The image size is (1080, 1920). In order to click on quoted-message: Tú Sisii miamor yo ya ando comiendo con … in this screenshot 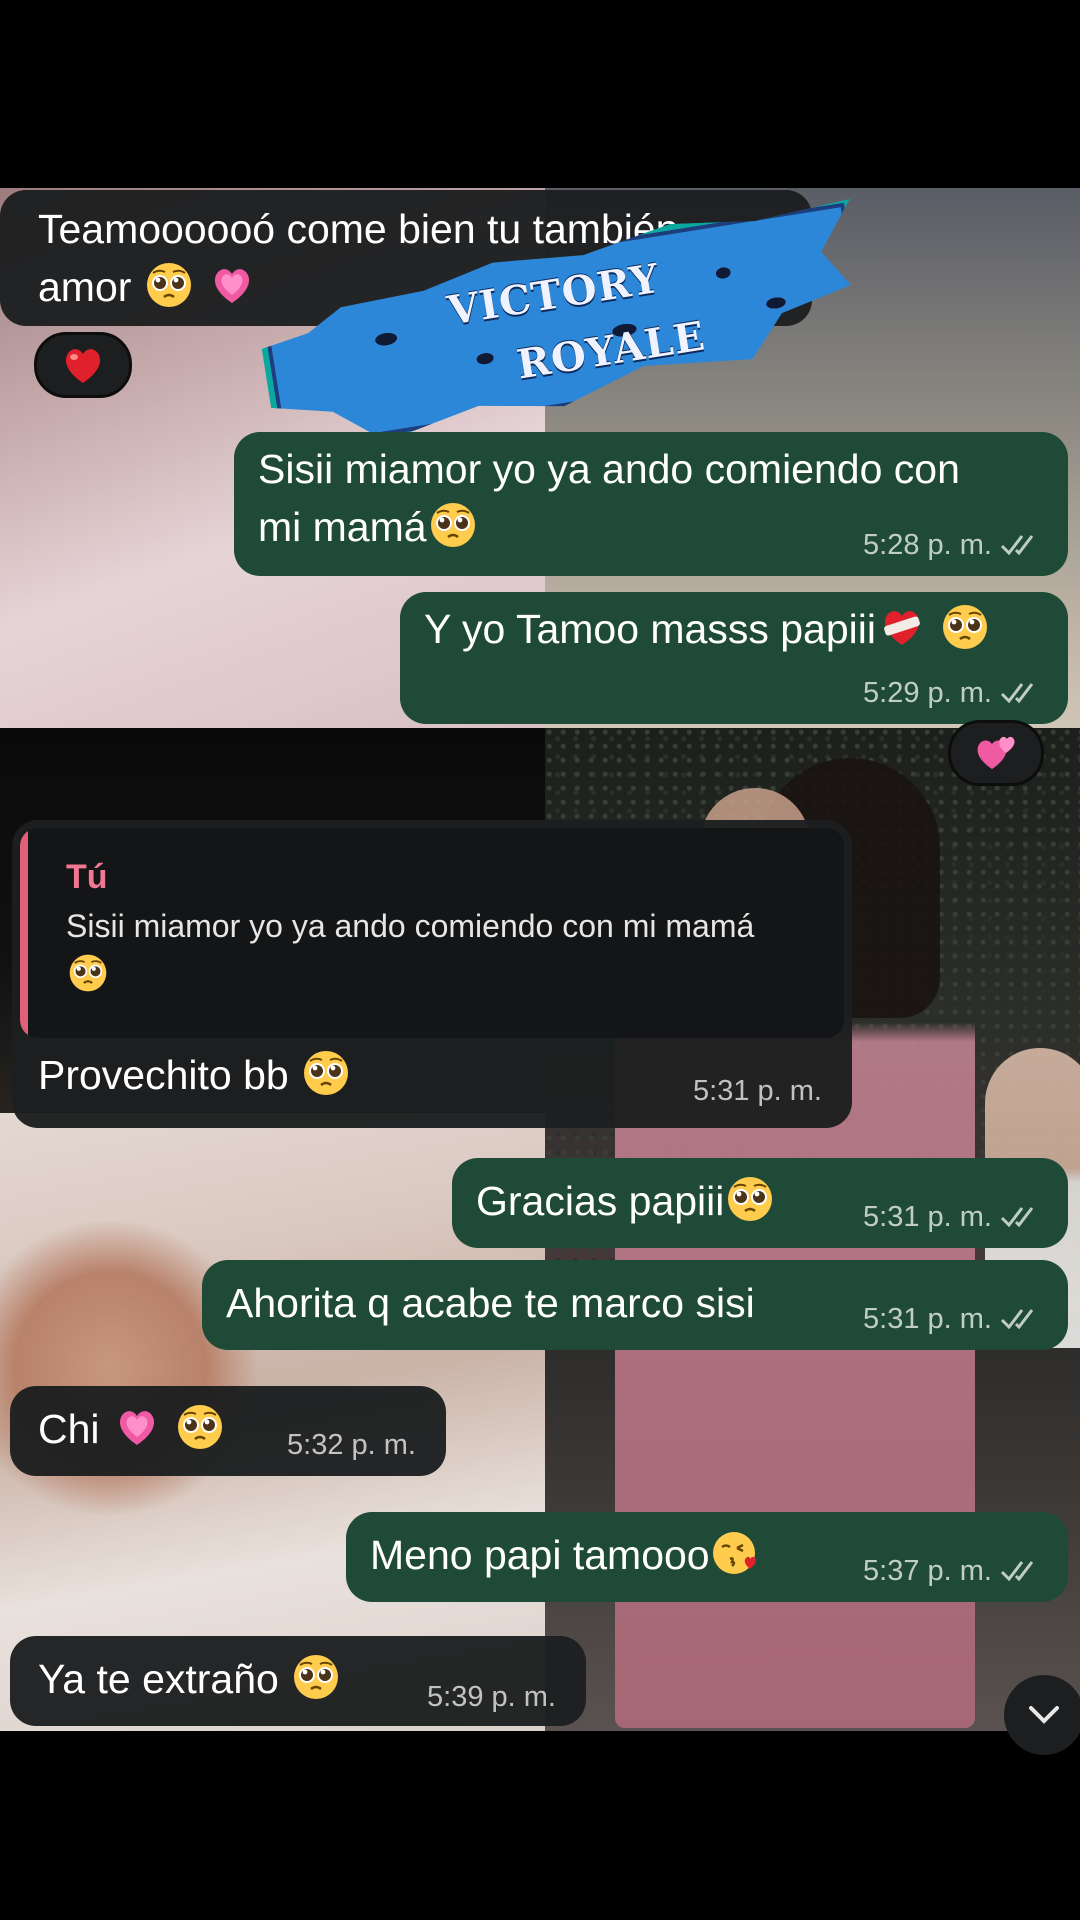, I will do `click(432, 933)`.